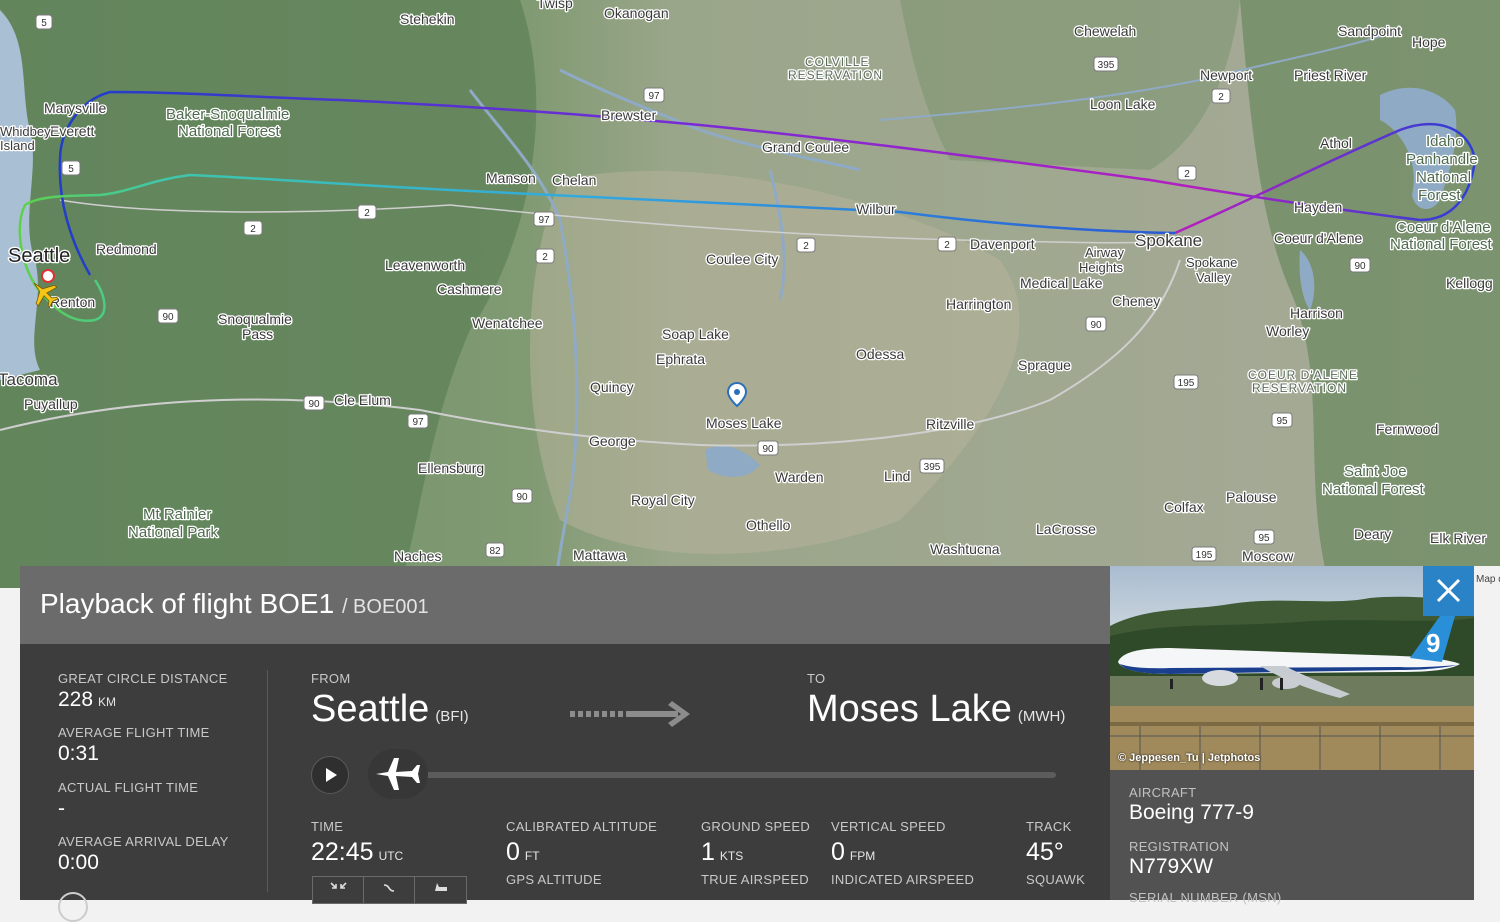  Describe the element at coordinates (744, 423) in the screenshot. I see `map-label: Moses Lake` at that location.